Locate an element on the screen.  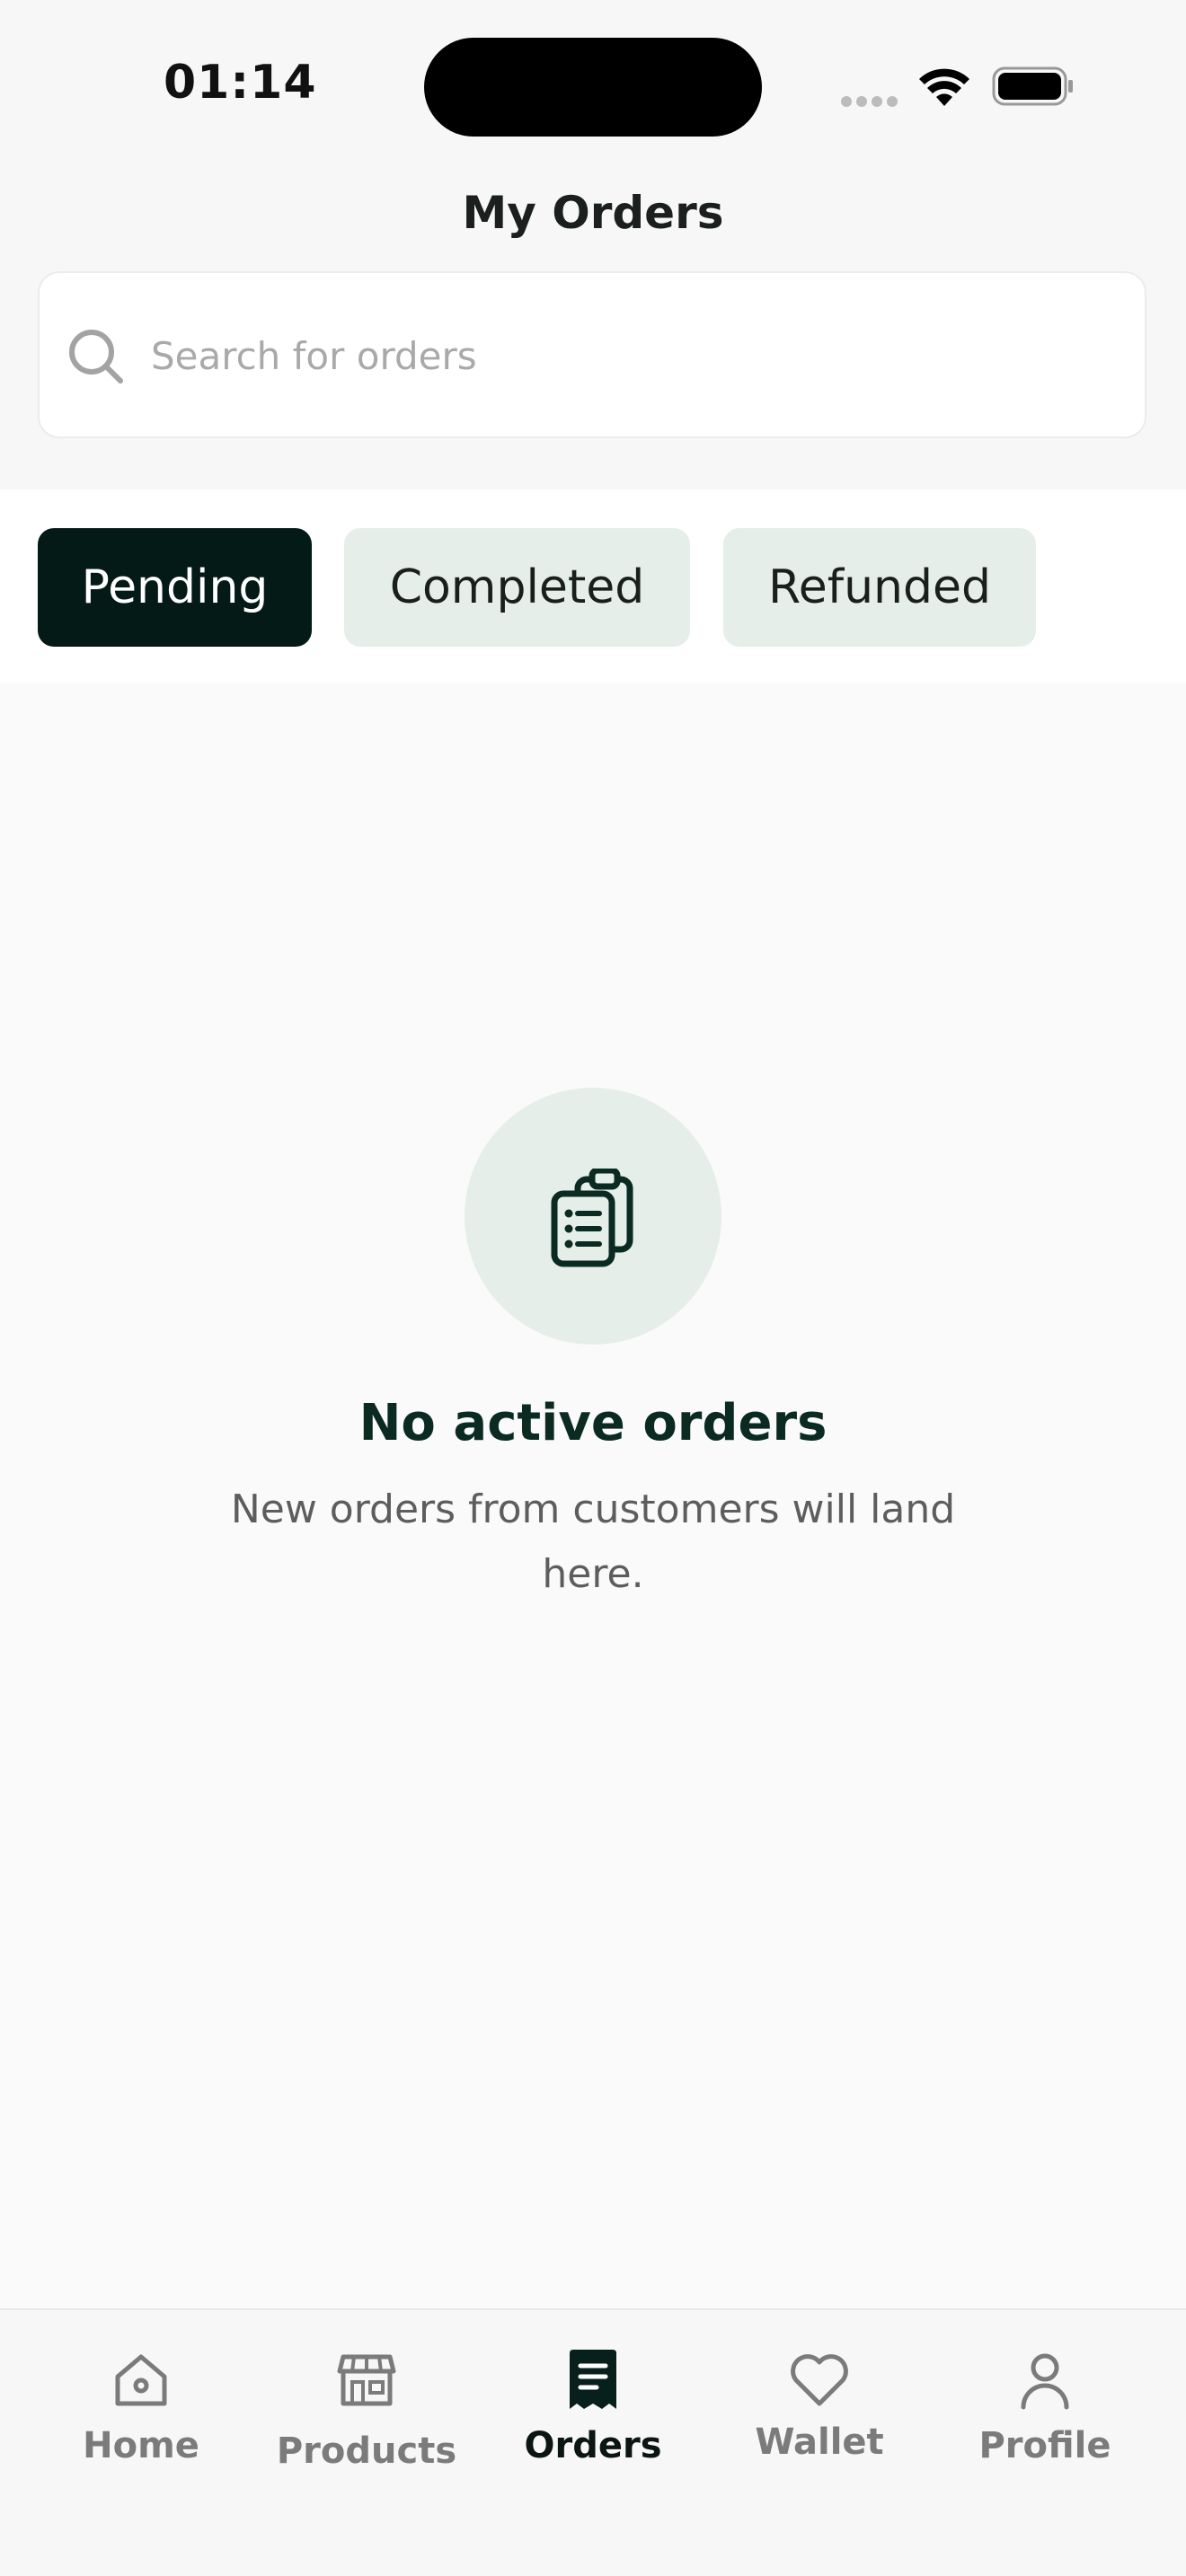
empty-state-icon-circle is located at coordinates (593, 1216).